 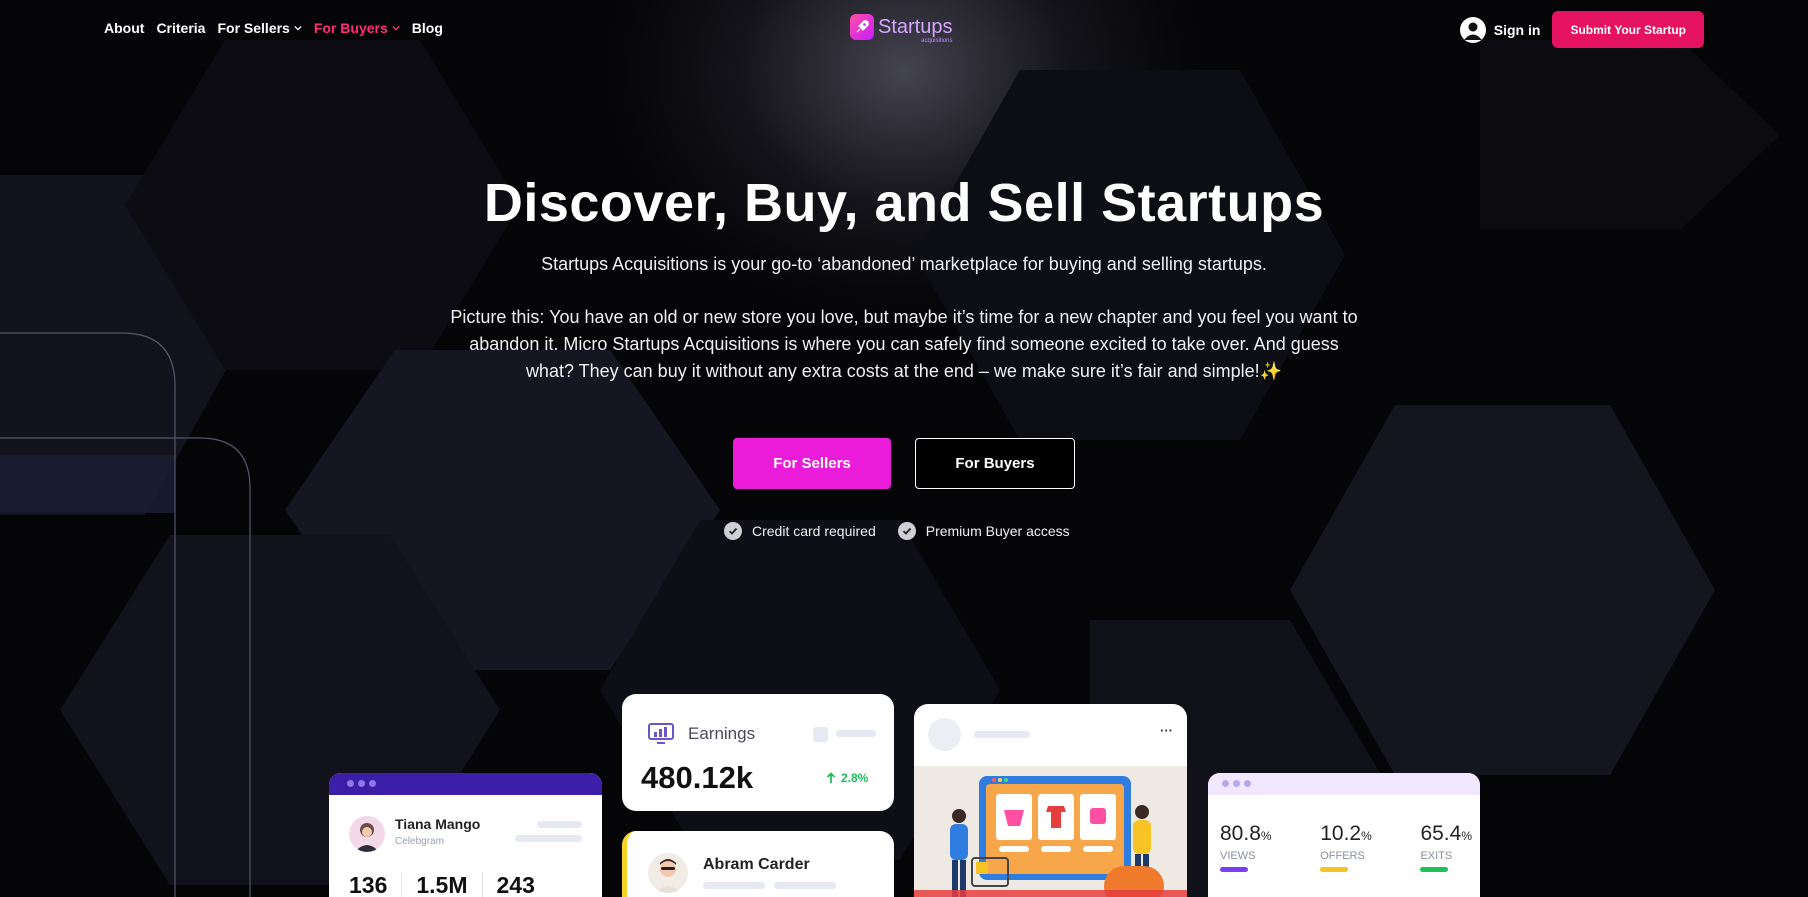 I want to click on logo-subtext: acquisitions, so click(x=937, y=41).